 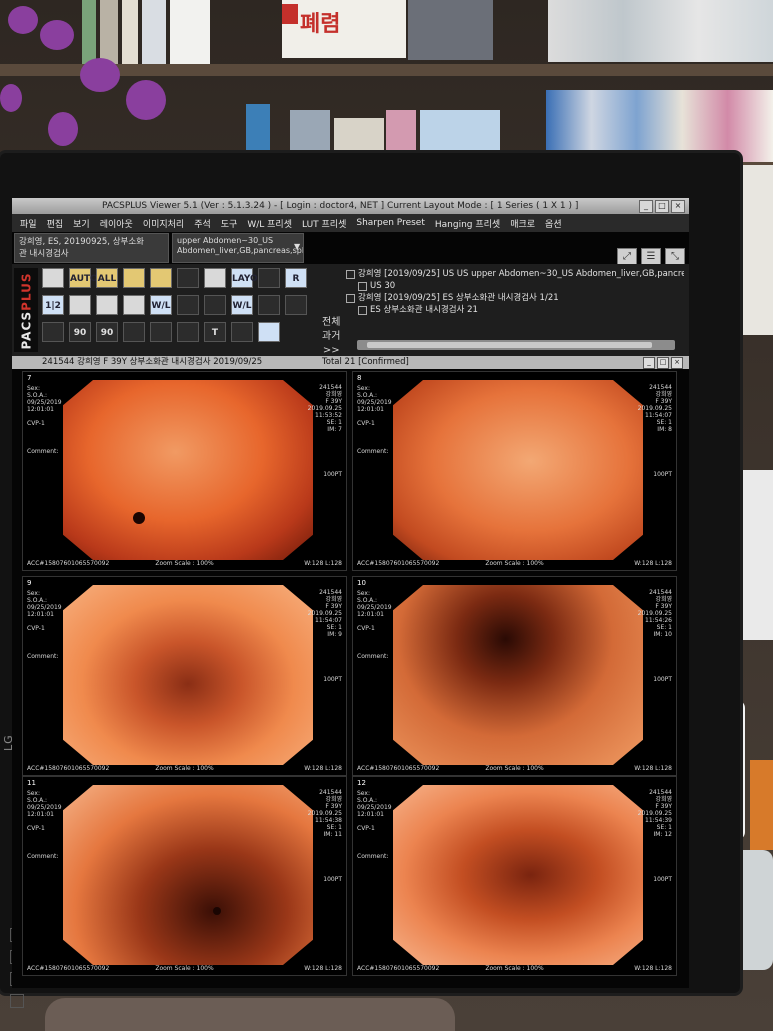 I want to click on line-icon, so click(x=134, y=332).